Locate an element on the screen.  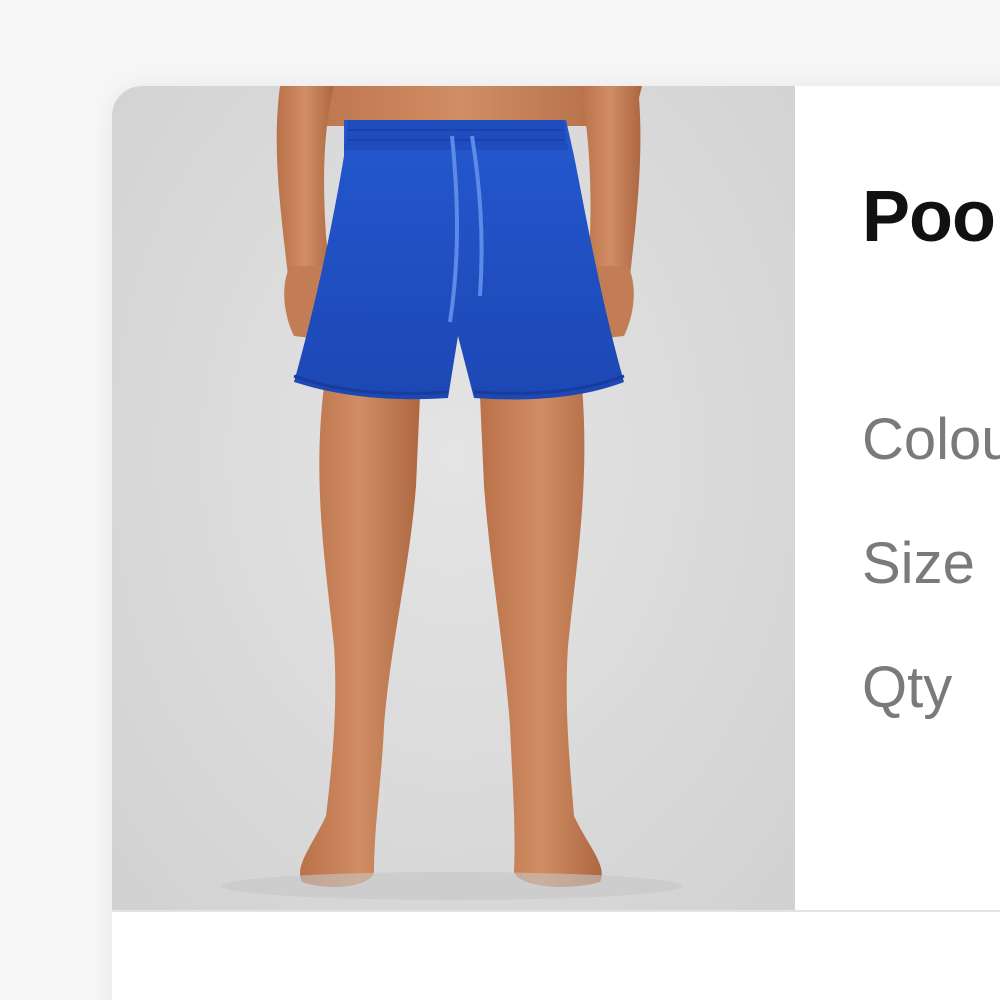
divider is located at coordinates (556, 911).